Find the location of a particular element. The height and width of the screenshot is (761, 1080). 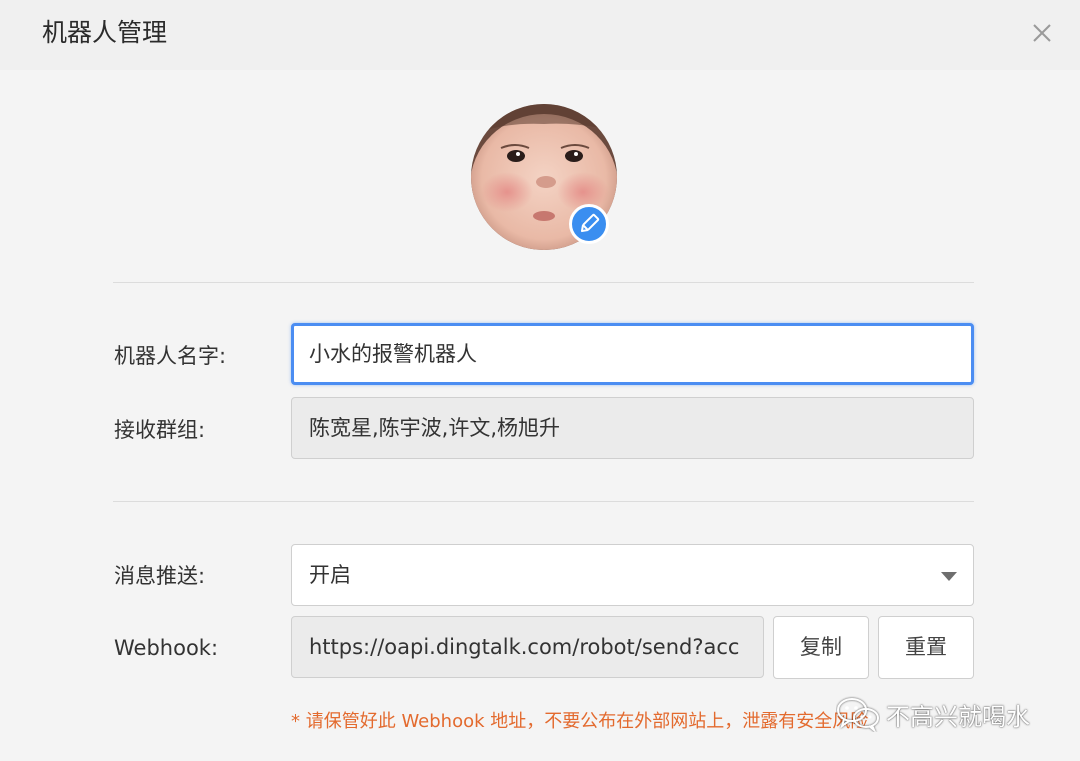

robot-name-label: 机器人名字: is located at coordinates (170, 356).